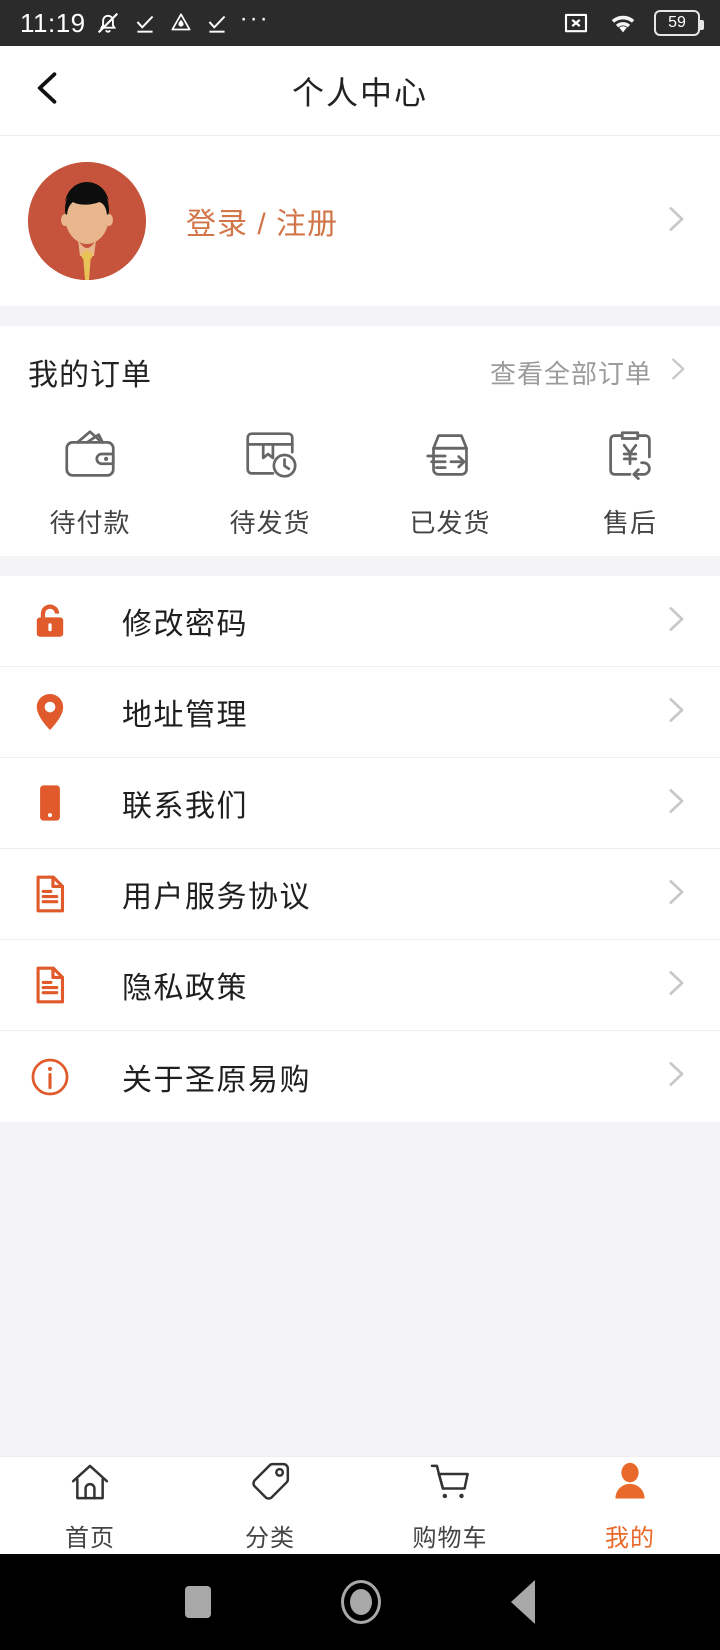  Describe the element at coordinates (90, 375) in the screenshot. I see `orders-title: 我的订单` at that location.